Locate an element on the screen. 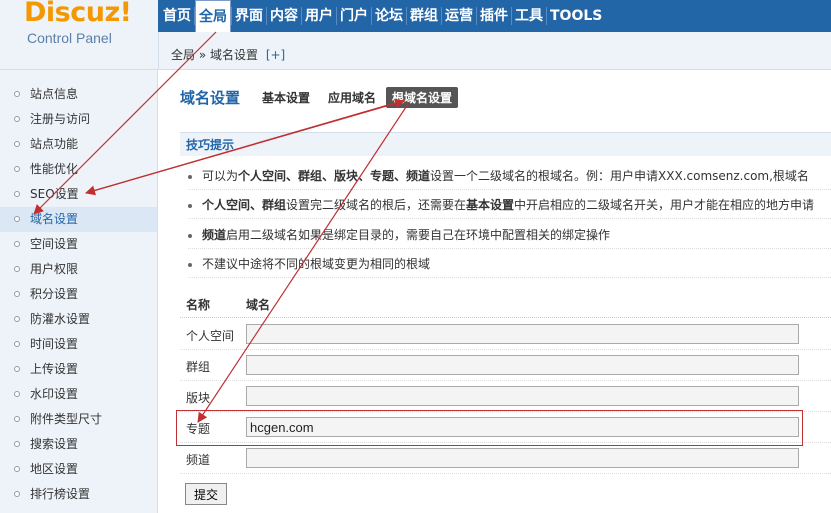 The height and width of the screenshot is (513, 831). sidebar-item-label: 地区设置 is located at coordinates (54, 469).